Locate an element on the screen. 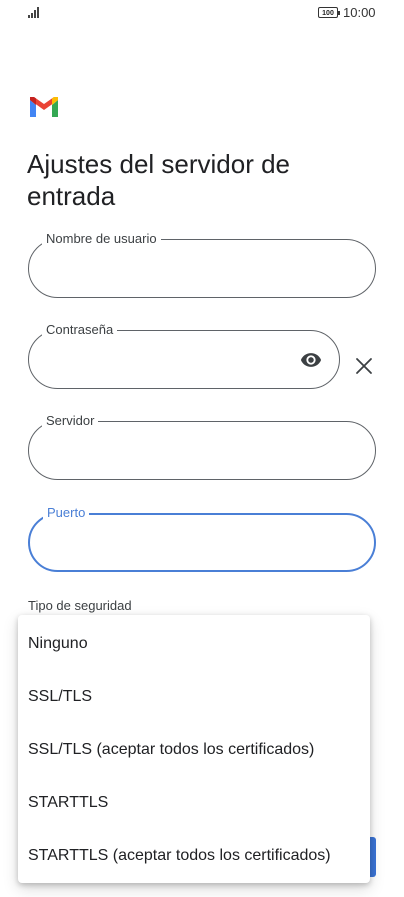 This screenshot has width=404, height=897. username-field: Nombre de usuario is located at coordinates (202, 264).